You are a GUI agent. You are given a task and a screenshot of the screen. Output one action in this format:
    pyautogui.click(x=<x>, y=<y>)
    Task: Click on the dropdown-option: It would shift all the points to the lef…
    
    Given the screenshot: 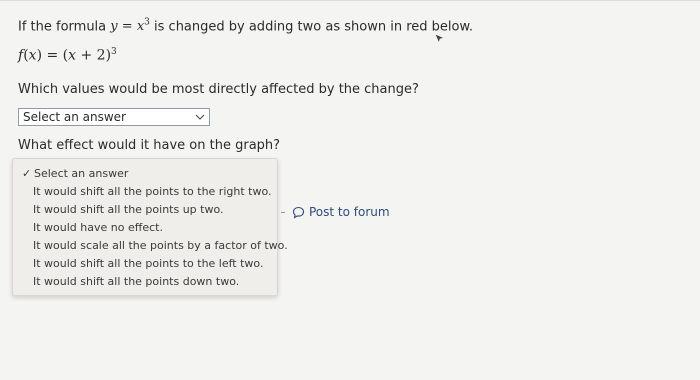 What is the action you would take?
    pyautogui.click(x=148, y=263)
    